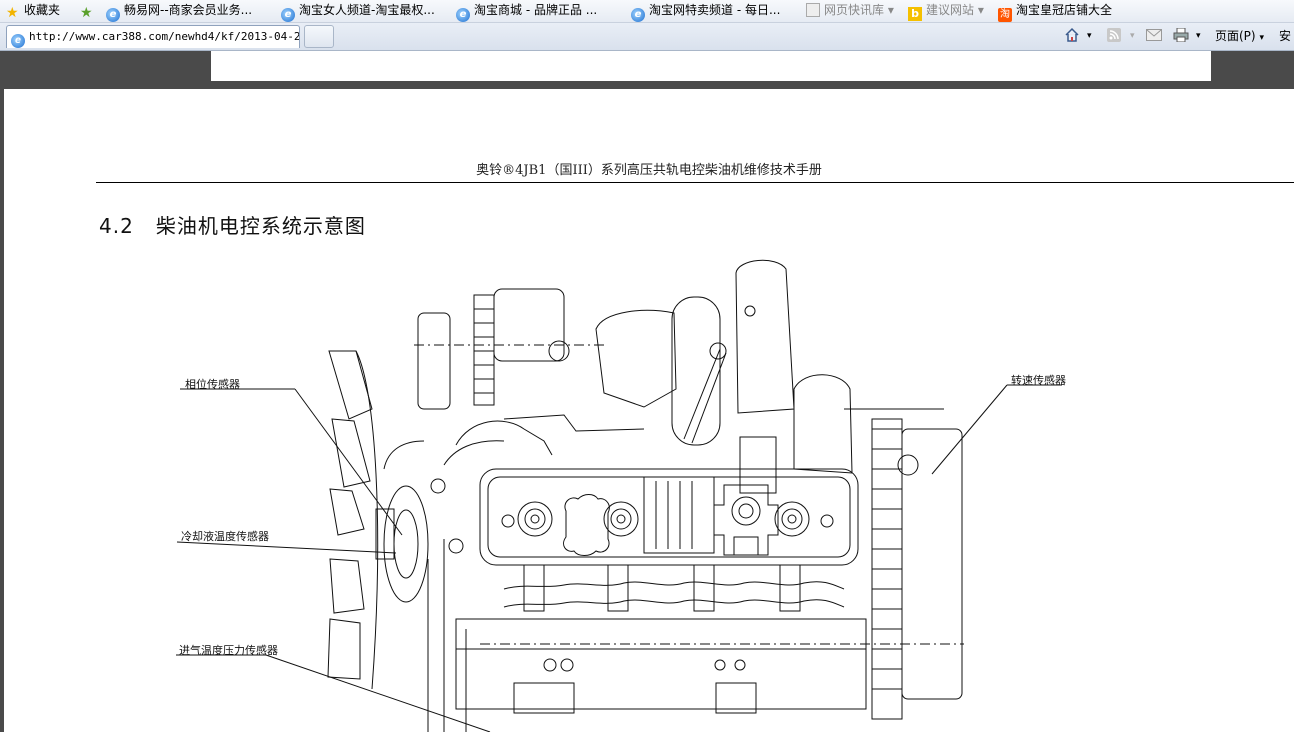 The width and height of the screenshot is (1294, 732). Describe the element at coordinates (1198, 36) in the screenshot. I see `print-dropdown: ▾` at that location.